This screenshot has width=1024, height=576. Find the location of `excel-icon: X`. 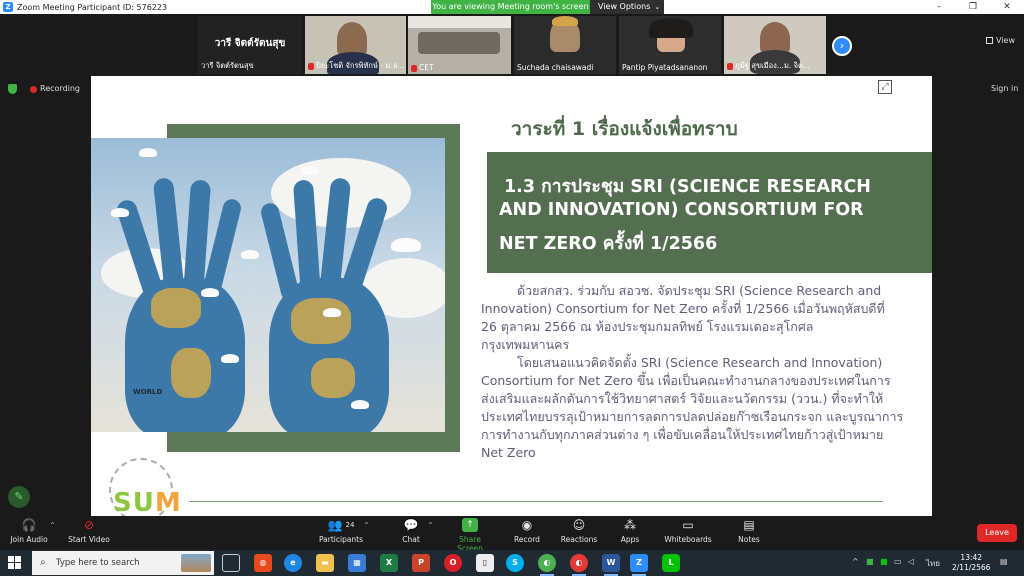

excel-icon: X is located at coordinates (389, 563).